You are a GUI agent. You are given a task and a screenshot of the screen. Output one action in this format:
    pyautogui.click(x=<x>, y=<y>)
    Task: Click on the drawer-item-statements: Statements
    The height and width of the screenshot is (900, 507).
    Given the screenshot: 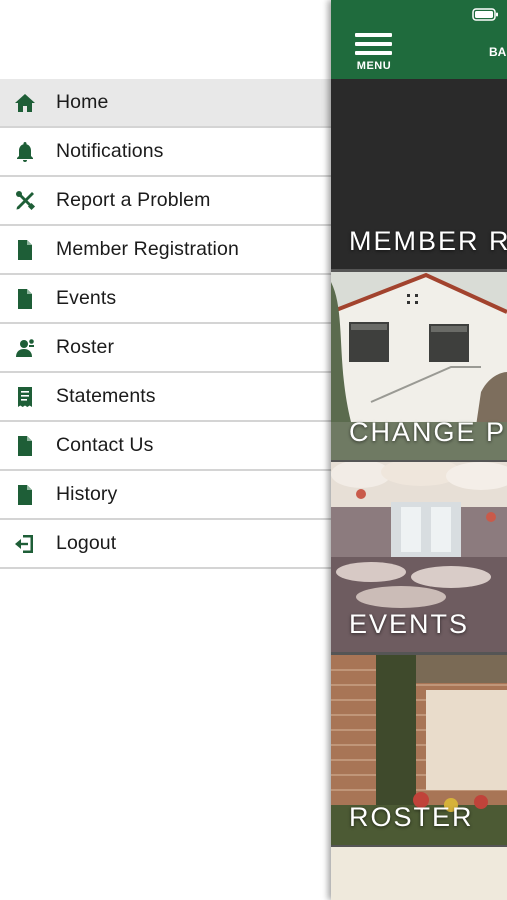 What is the action you would take?
    pyautogui.click(x=165, y=397)
    